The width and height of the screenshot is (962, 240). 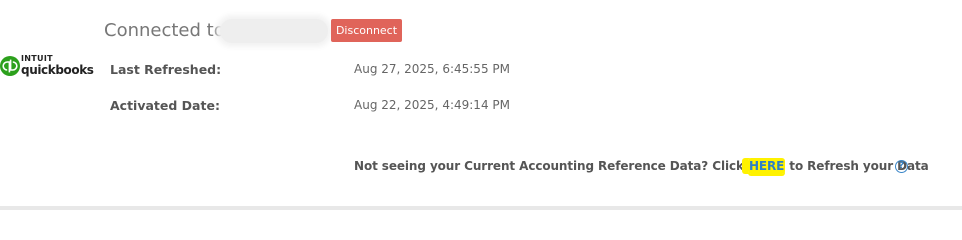 I want to click on panel-bottom-border, so click(x=481, y=208).